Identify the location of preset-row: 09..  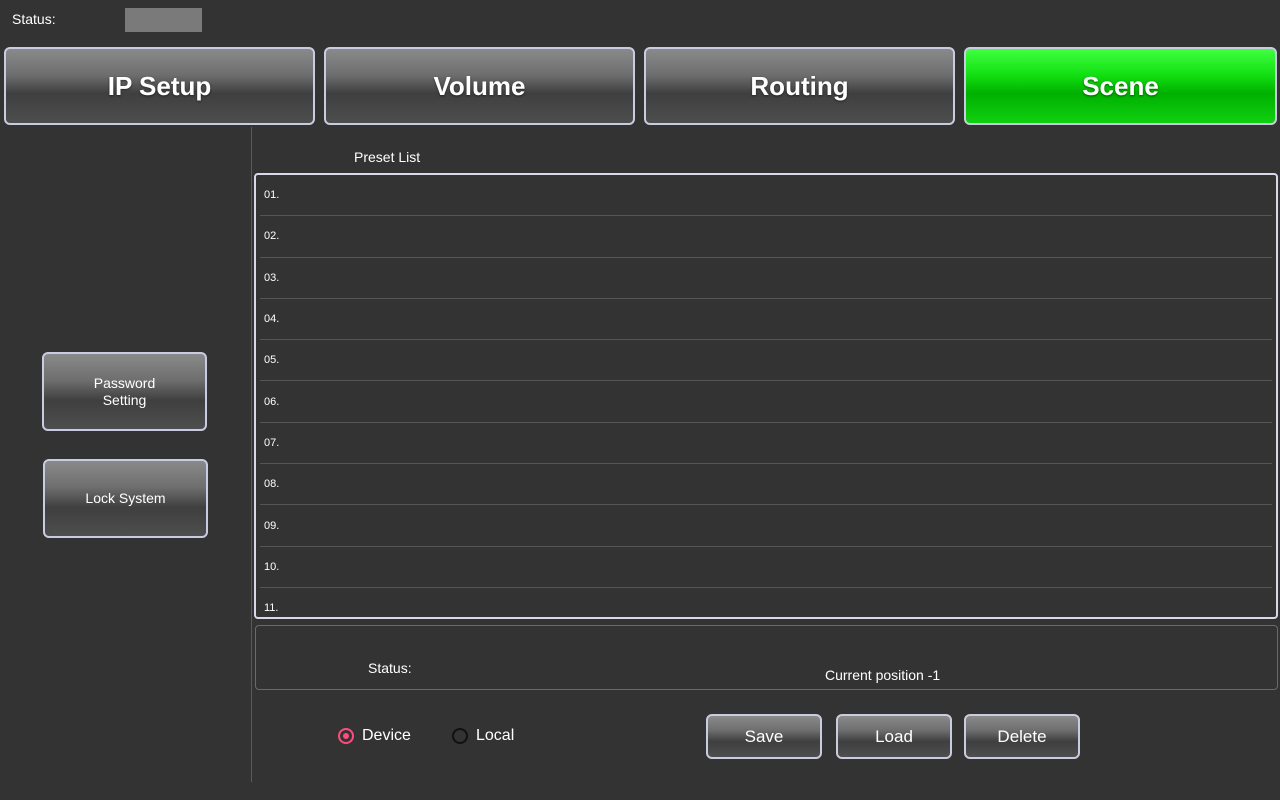
(766, 526).